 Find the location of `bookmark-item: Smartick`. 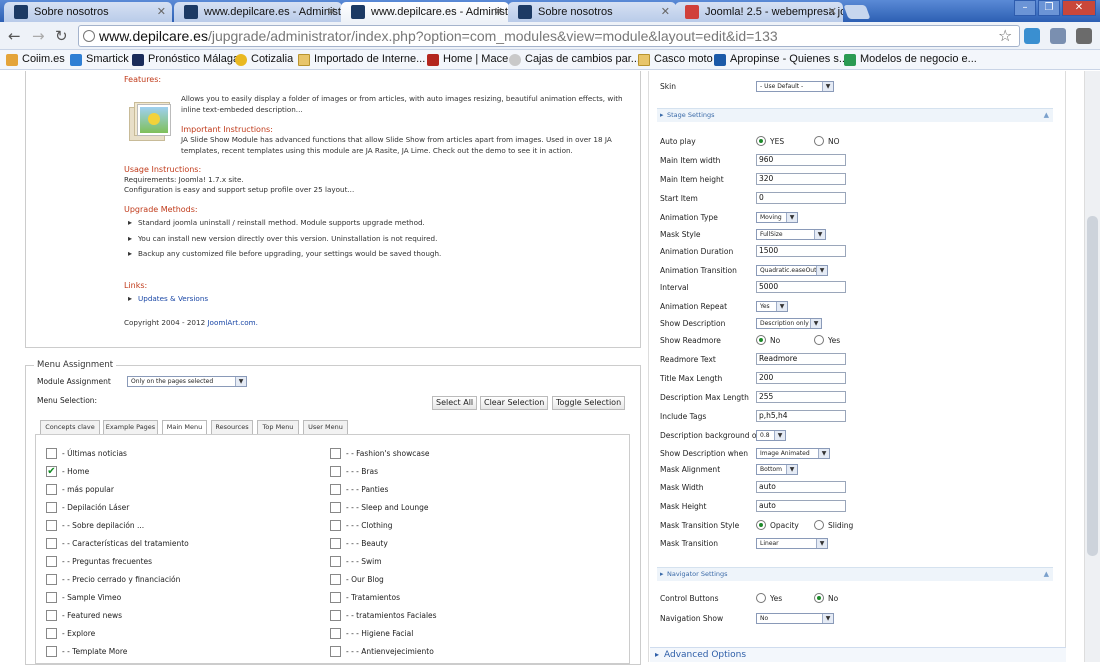

bookmark-item: Smartick is located at coordinates (99, 59).